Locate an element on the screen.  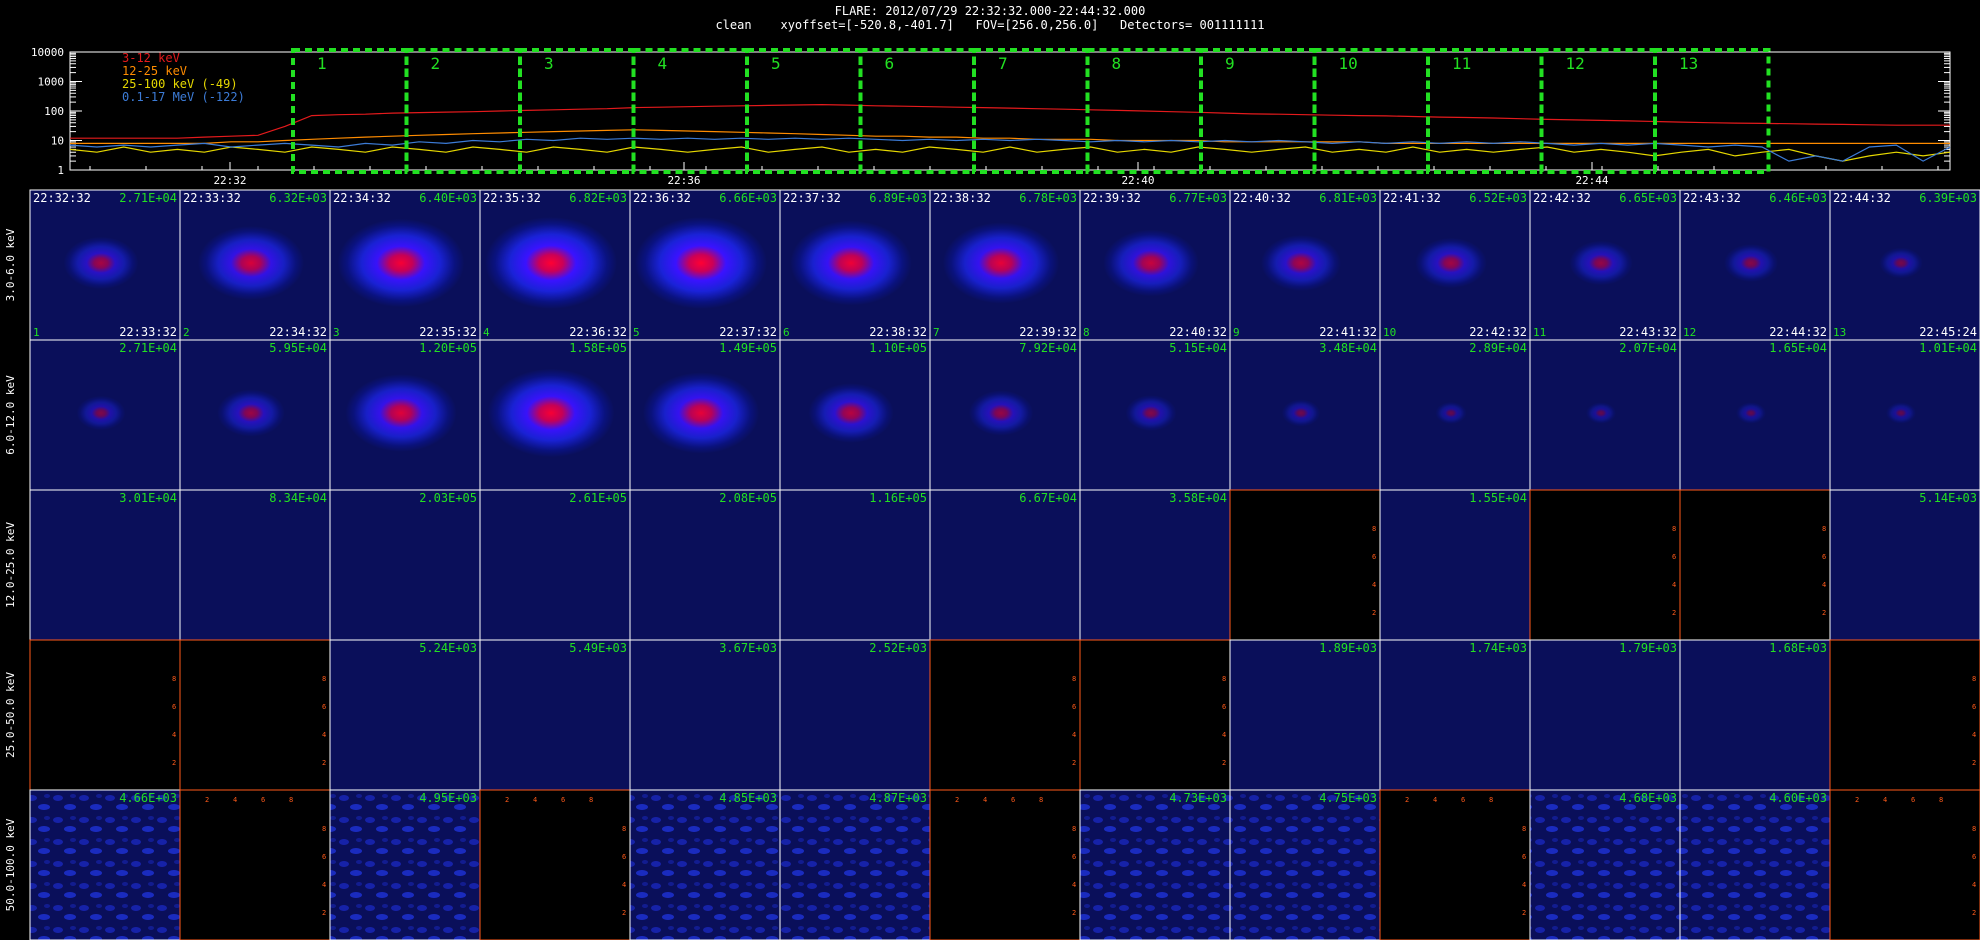
cell-start-time: 22:40:32 is located at coordinates (1262, 198).